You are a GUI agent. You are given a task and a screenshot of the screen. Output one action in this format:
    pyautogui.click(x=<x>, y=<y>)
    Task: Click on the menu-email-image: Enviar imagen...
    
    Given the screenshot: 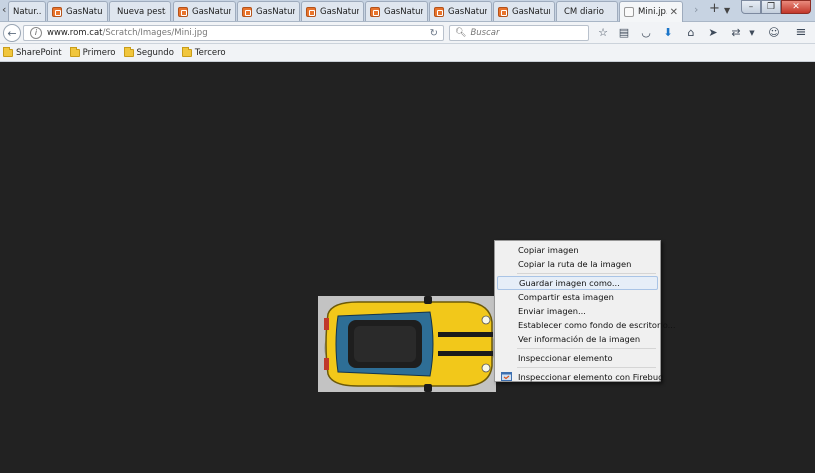 What is the action you would take?
    pyautogui.click(x=577, y=311)
    